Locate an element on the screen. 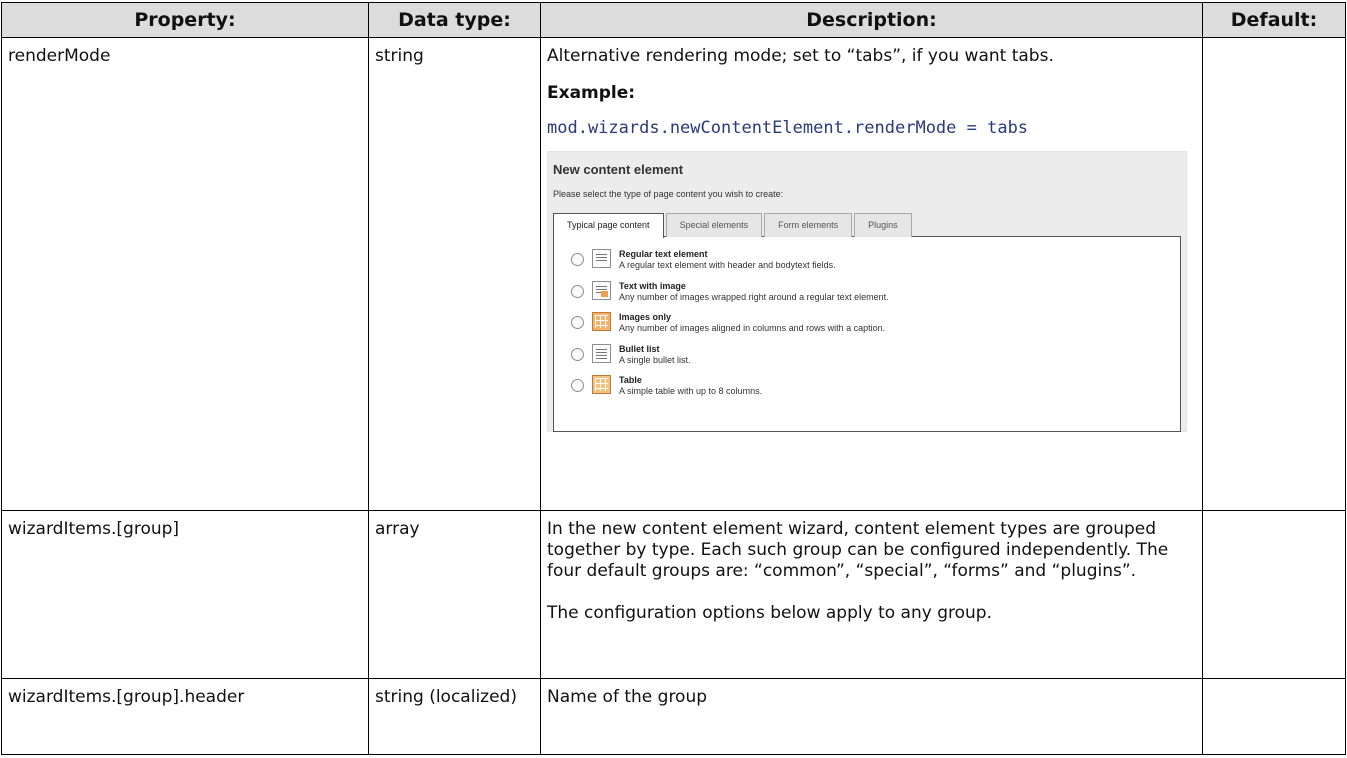  item-title: Bullet list is located at coordinates (639, 348).